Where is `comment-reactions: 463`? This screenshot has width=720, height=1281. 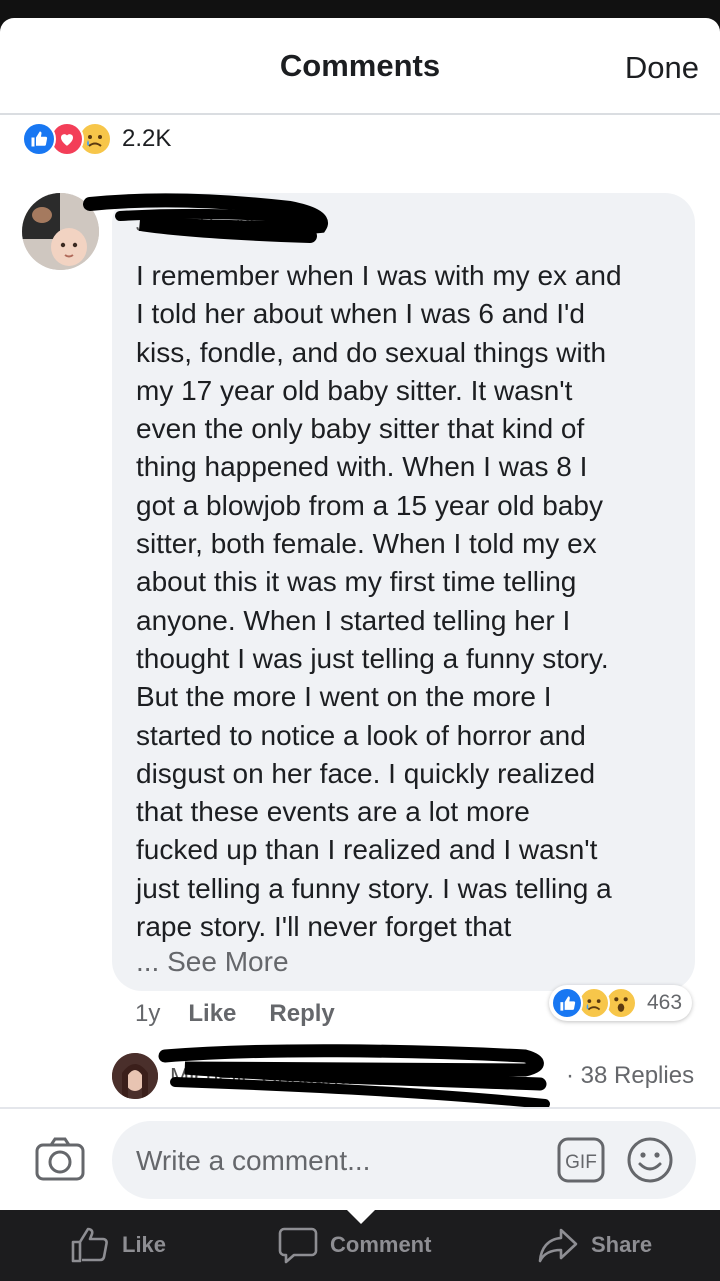 comment-reactions: 463 is located at coordinates (621, 1003).